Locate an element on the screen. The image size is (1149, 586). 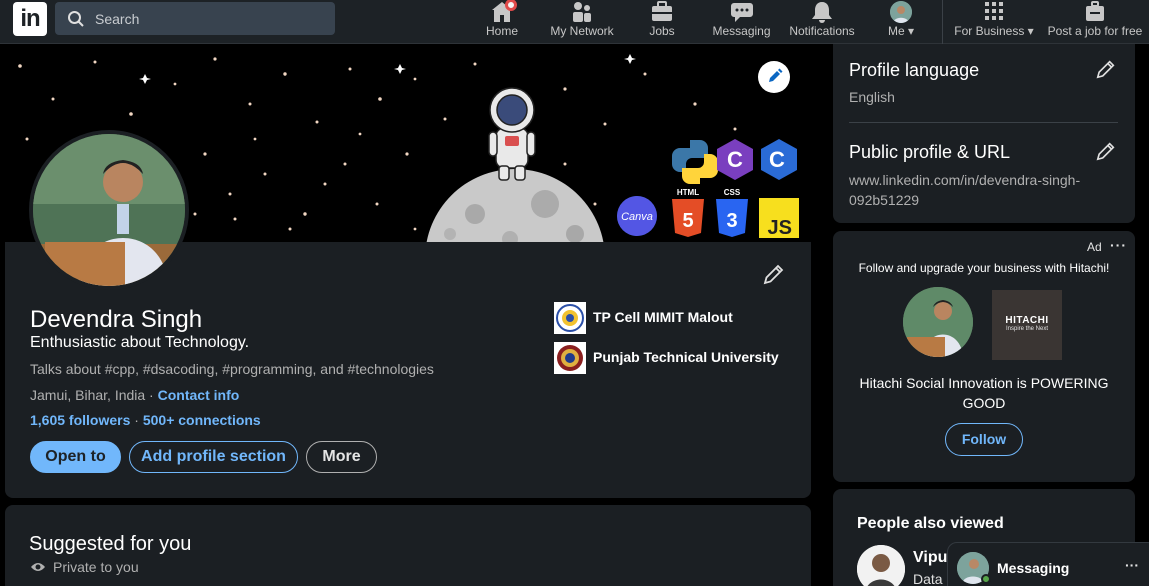
nav-jobs-label: Jobs is located at coordinates (662, 31).